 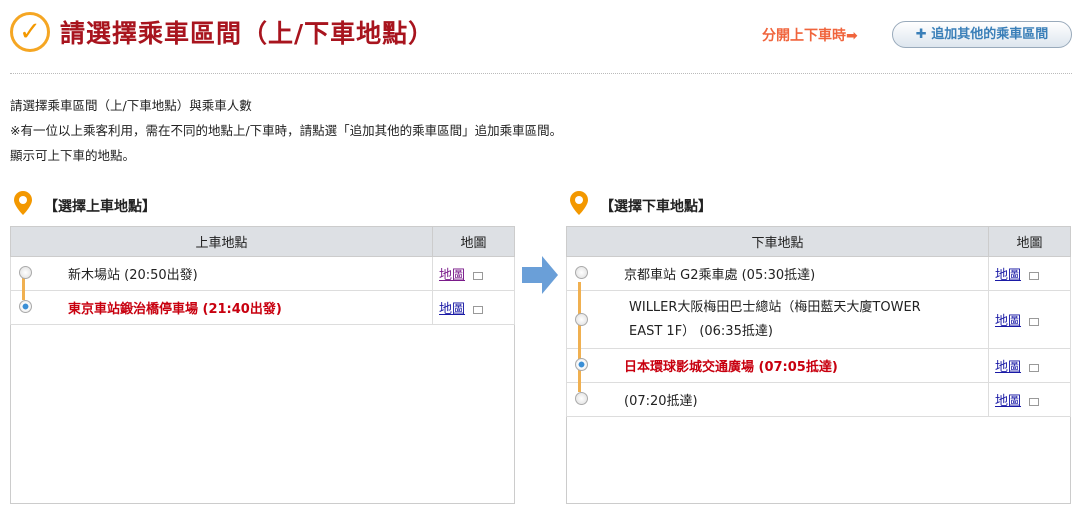 I want to click on col-header-stop: 下車地點, so click(x=777, y=241).